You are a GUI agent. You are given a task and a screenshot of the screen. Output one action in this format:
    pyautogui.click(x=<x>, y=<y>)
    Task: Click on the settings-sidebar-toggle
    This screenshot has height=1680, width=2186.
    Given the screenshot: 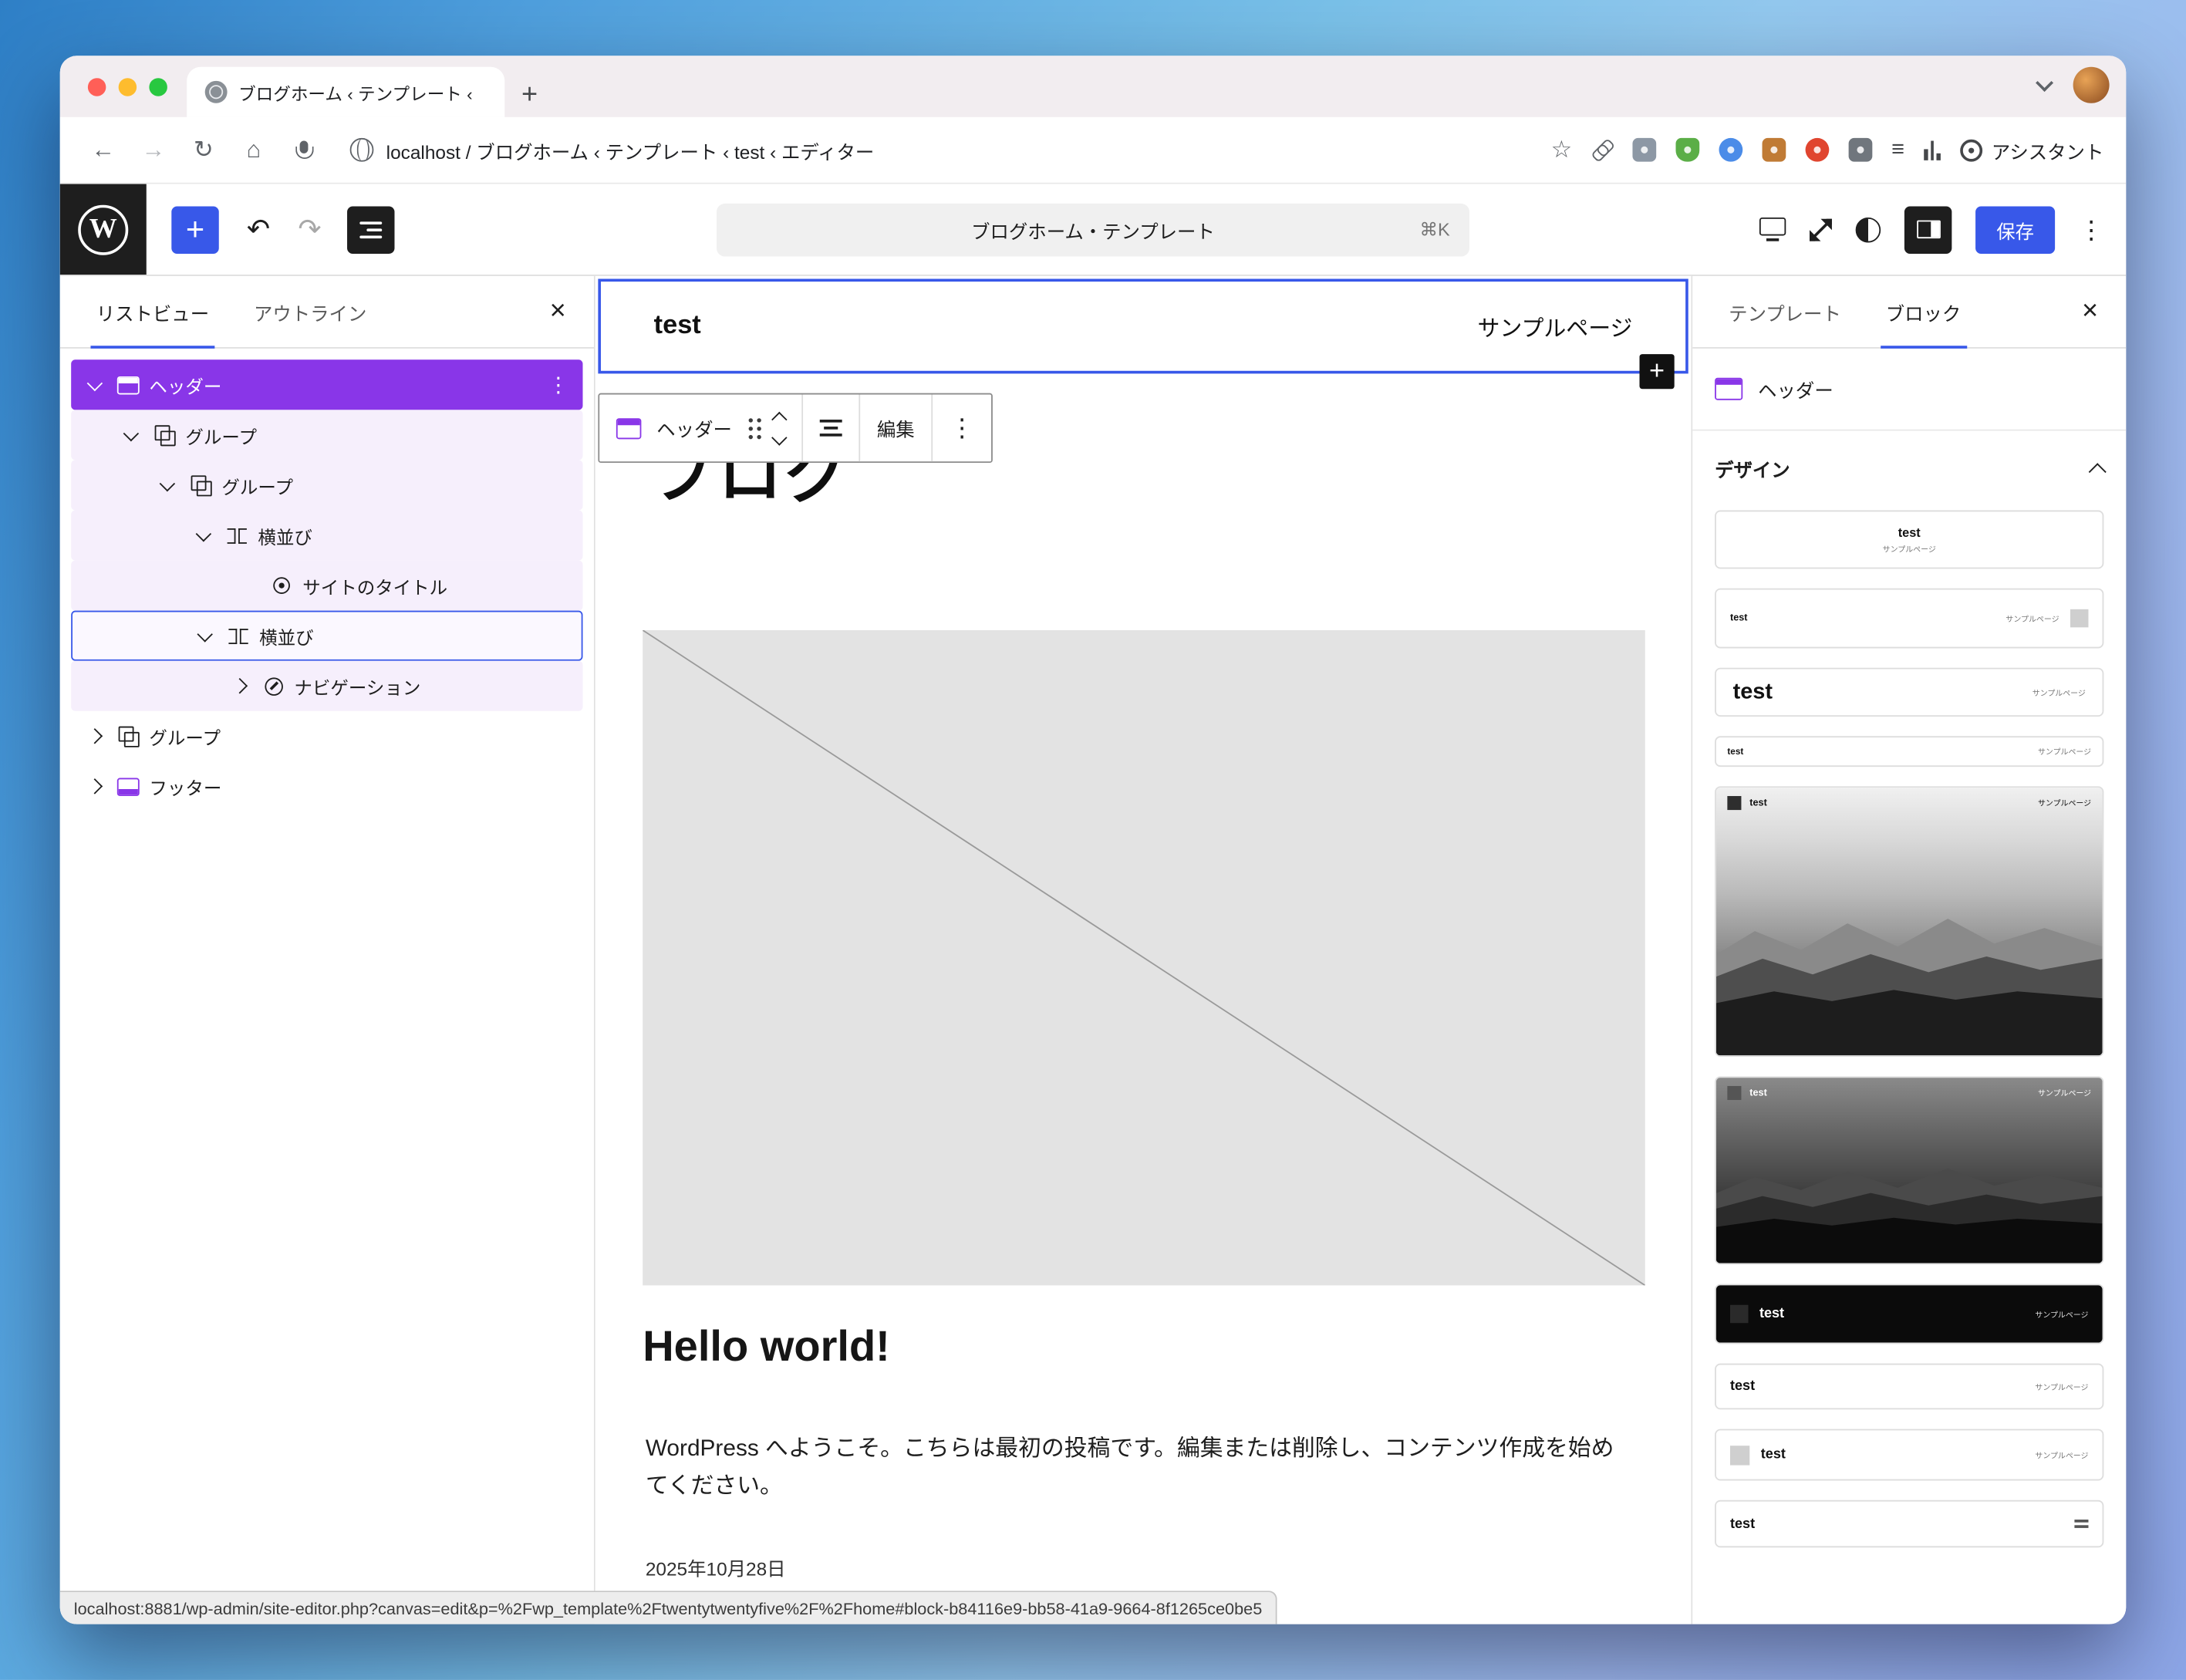 What is the action you would take?
    pyautogui.click(x=1928, y=230)
    